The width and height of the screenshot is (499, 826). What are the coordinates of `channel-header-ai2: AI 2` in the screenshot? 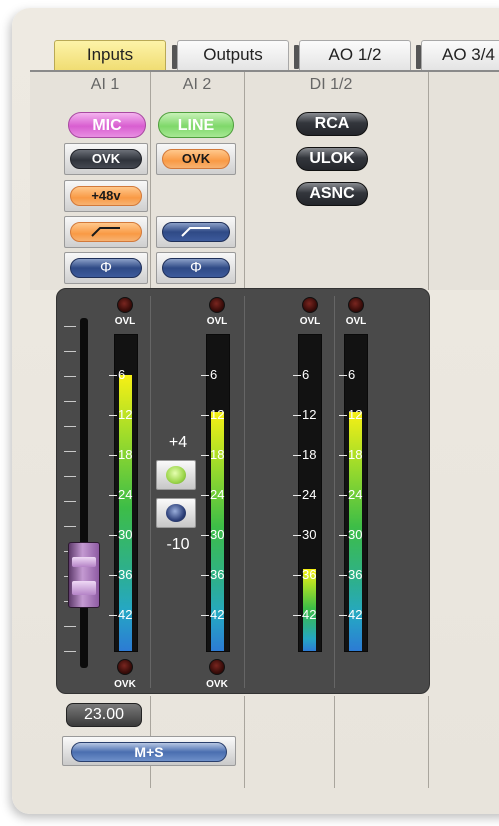 It's located at (197, 84).